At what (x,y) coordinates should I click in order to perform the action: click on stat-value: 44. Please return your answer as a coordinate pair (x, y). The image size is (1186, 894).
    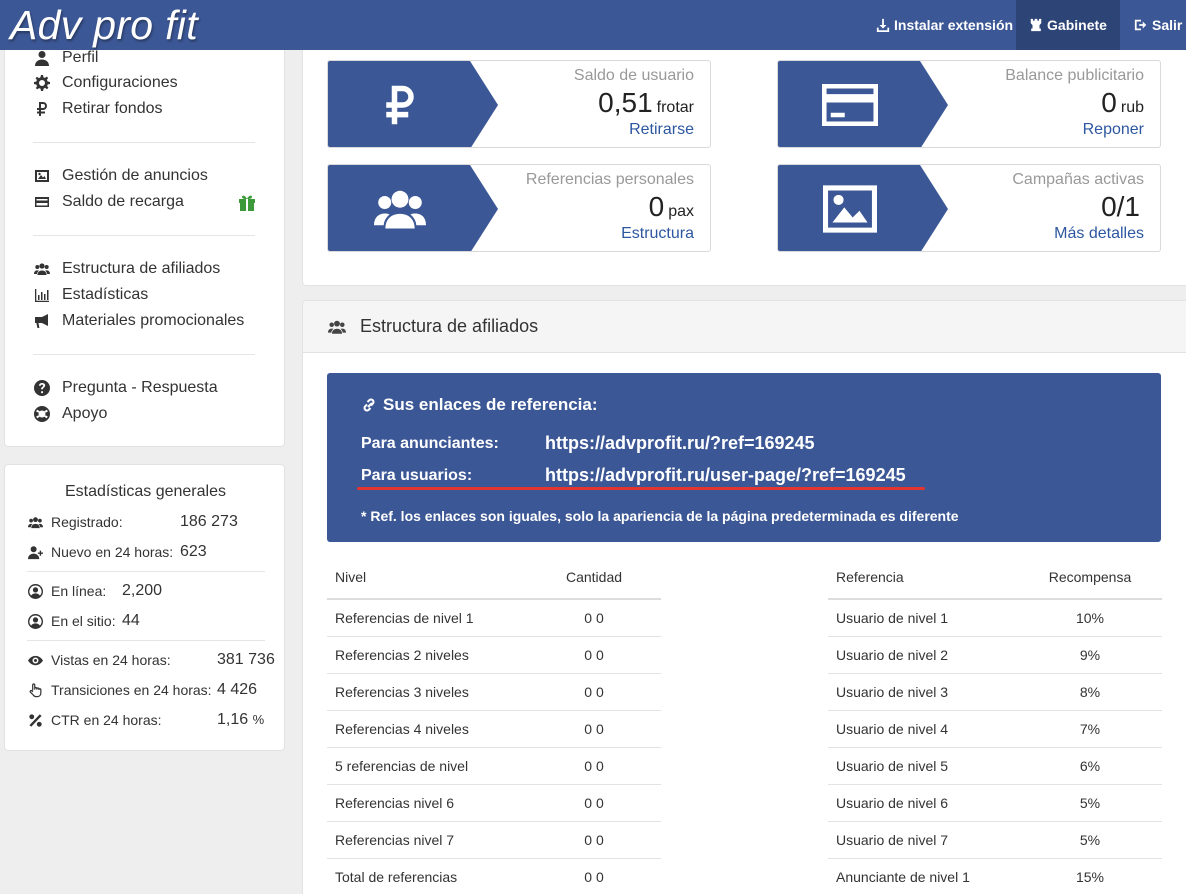
    Looking at the image, I should click on (131, 620).